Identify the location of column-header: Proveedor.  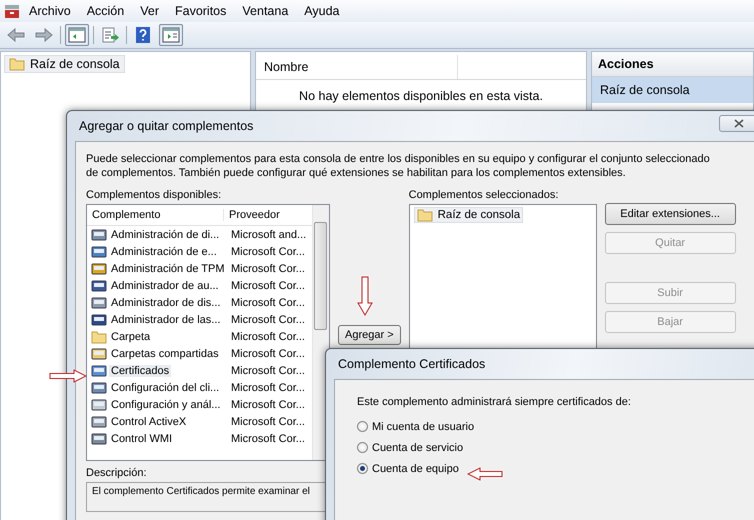
(252, 215).